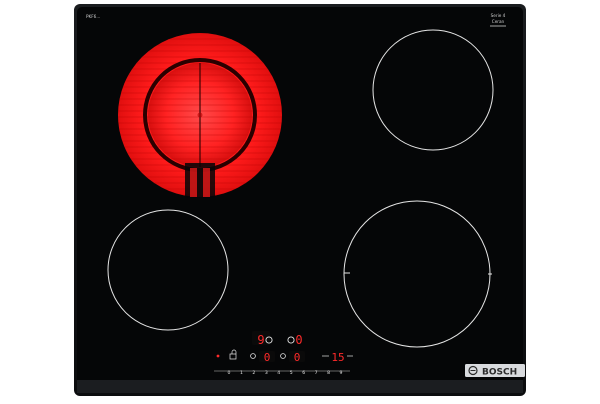 The height and width of the screenshot is (404, 600). What do you see at coordinates (291, 373) in the screenshot?
I see `slider-digit: 5` at bounding box center [291, 373].